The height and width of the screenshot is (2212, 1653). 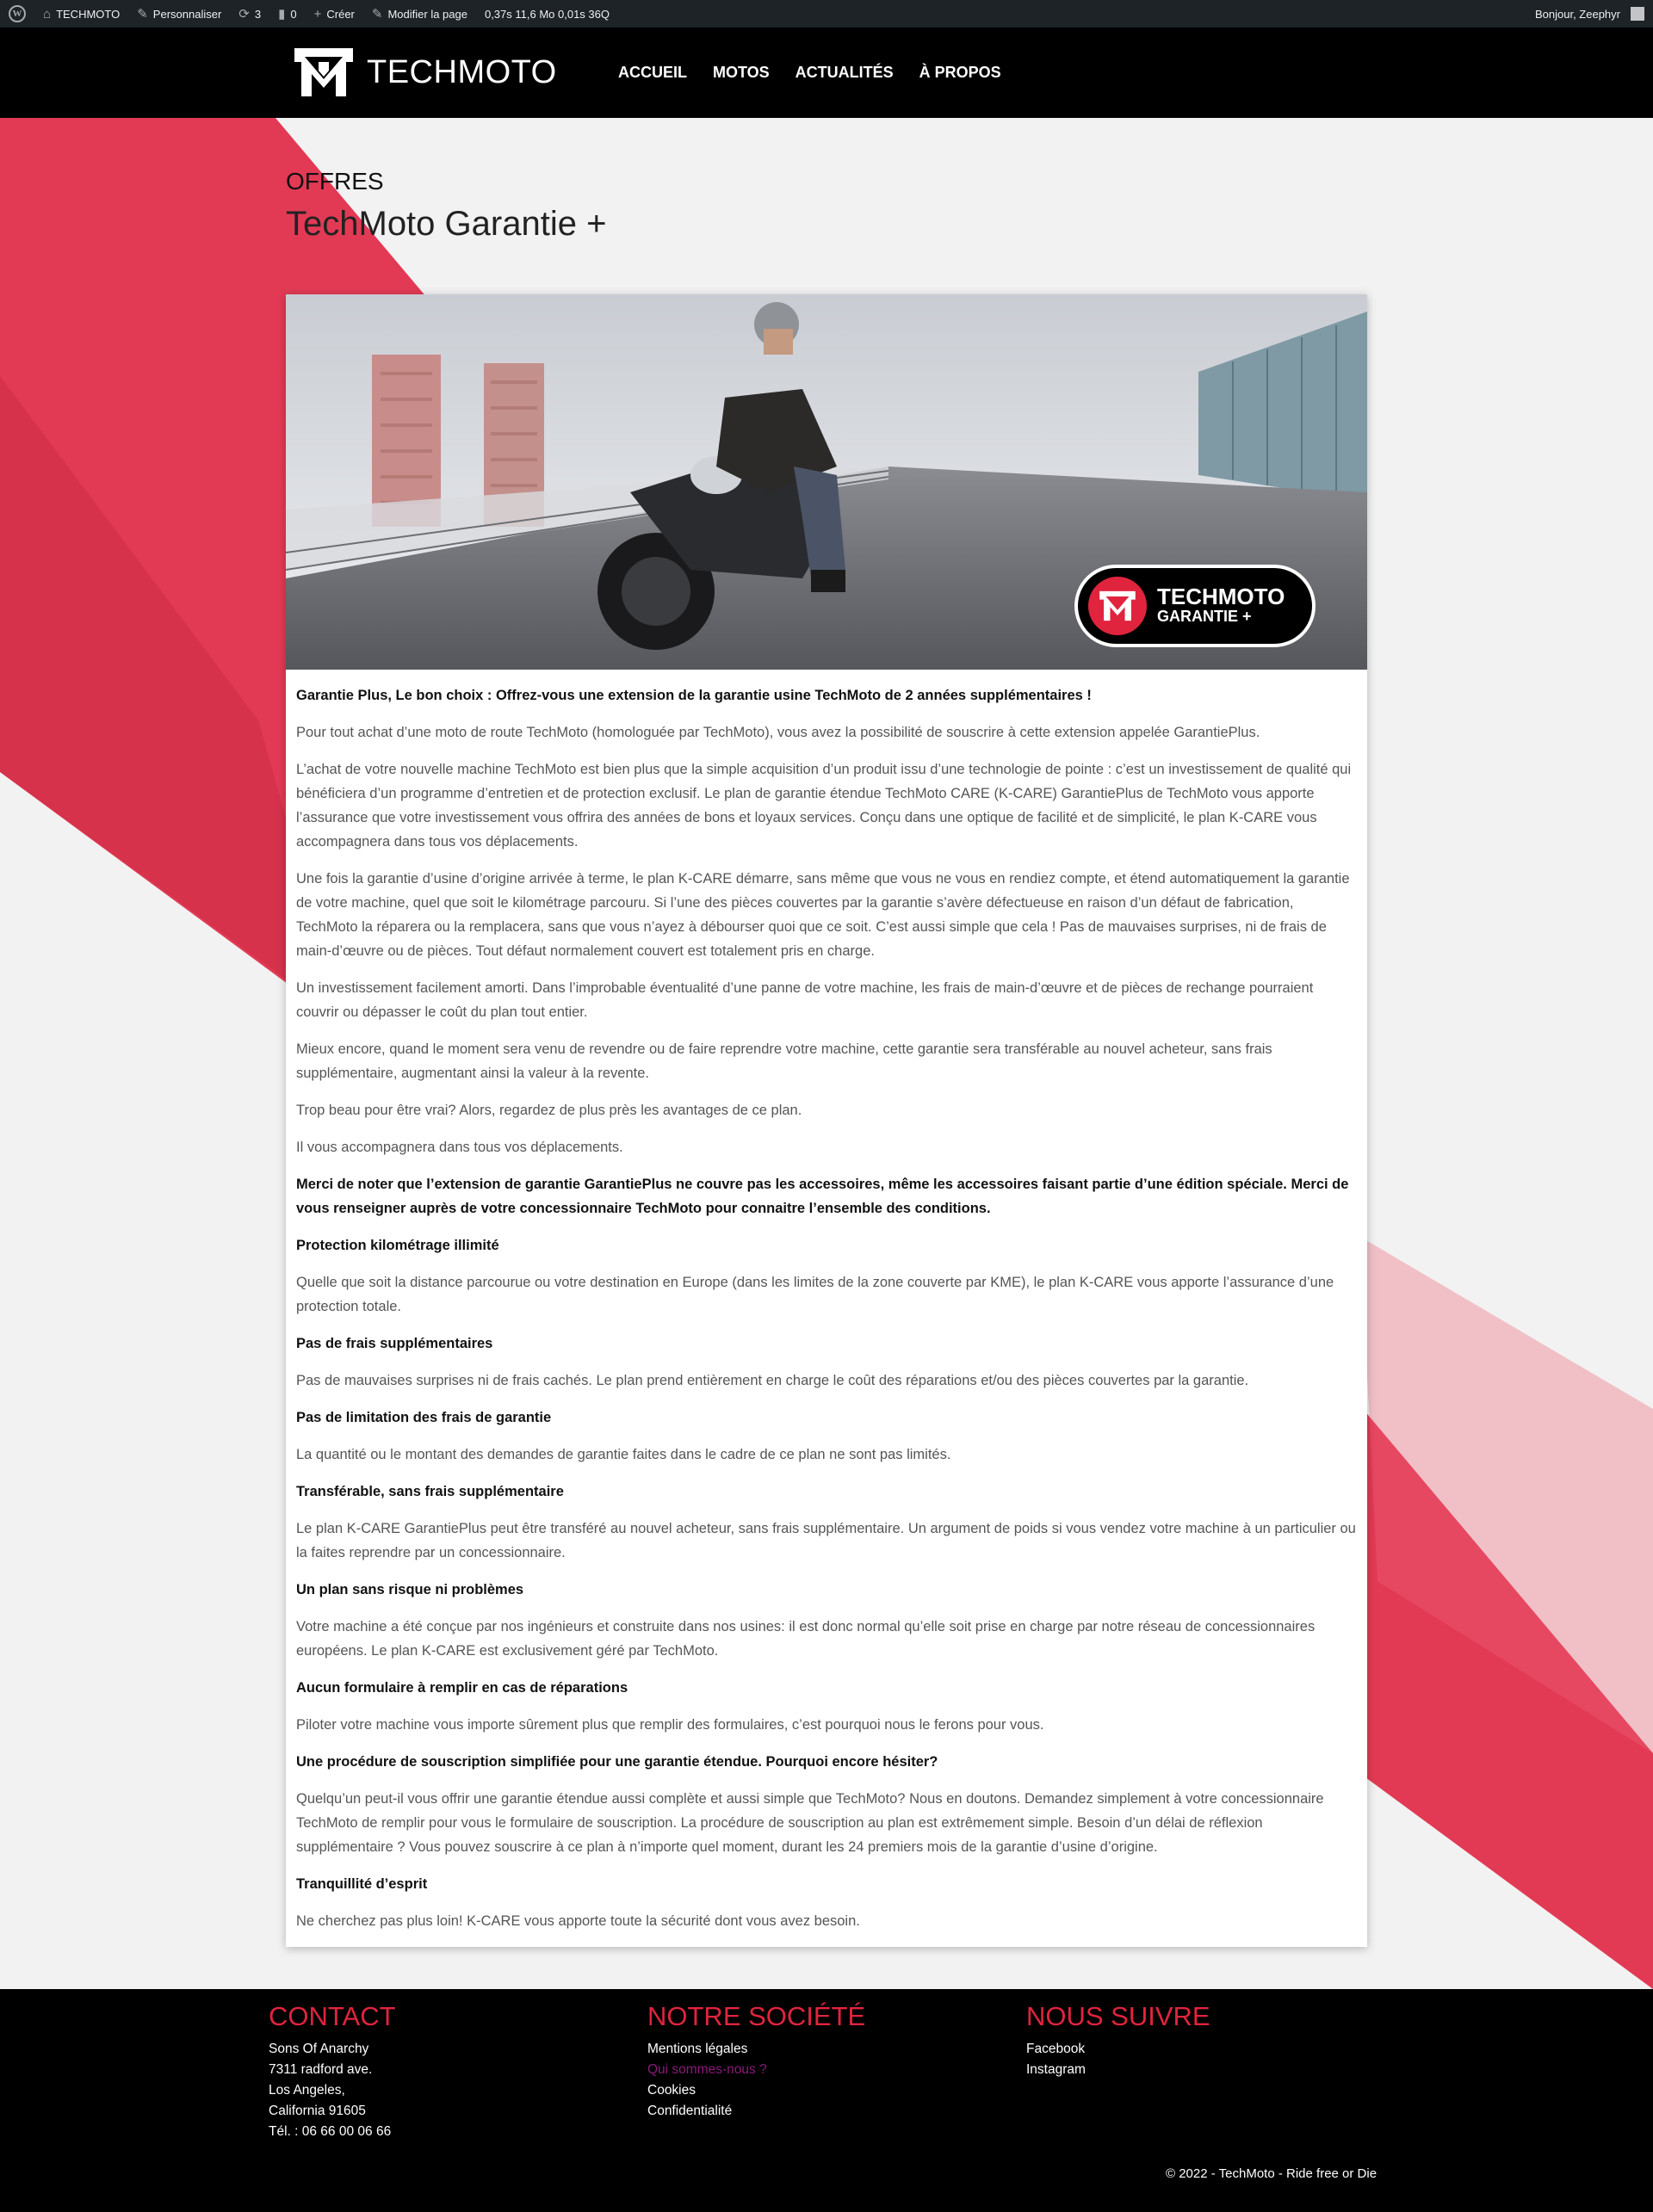 I want to click on admin-site-link: ⌂ TECHMOTO, so click(x=81, y=14).